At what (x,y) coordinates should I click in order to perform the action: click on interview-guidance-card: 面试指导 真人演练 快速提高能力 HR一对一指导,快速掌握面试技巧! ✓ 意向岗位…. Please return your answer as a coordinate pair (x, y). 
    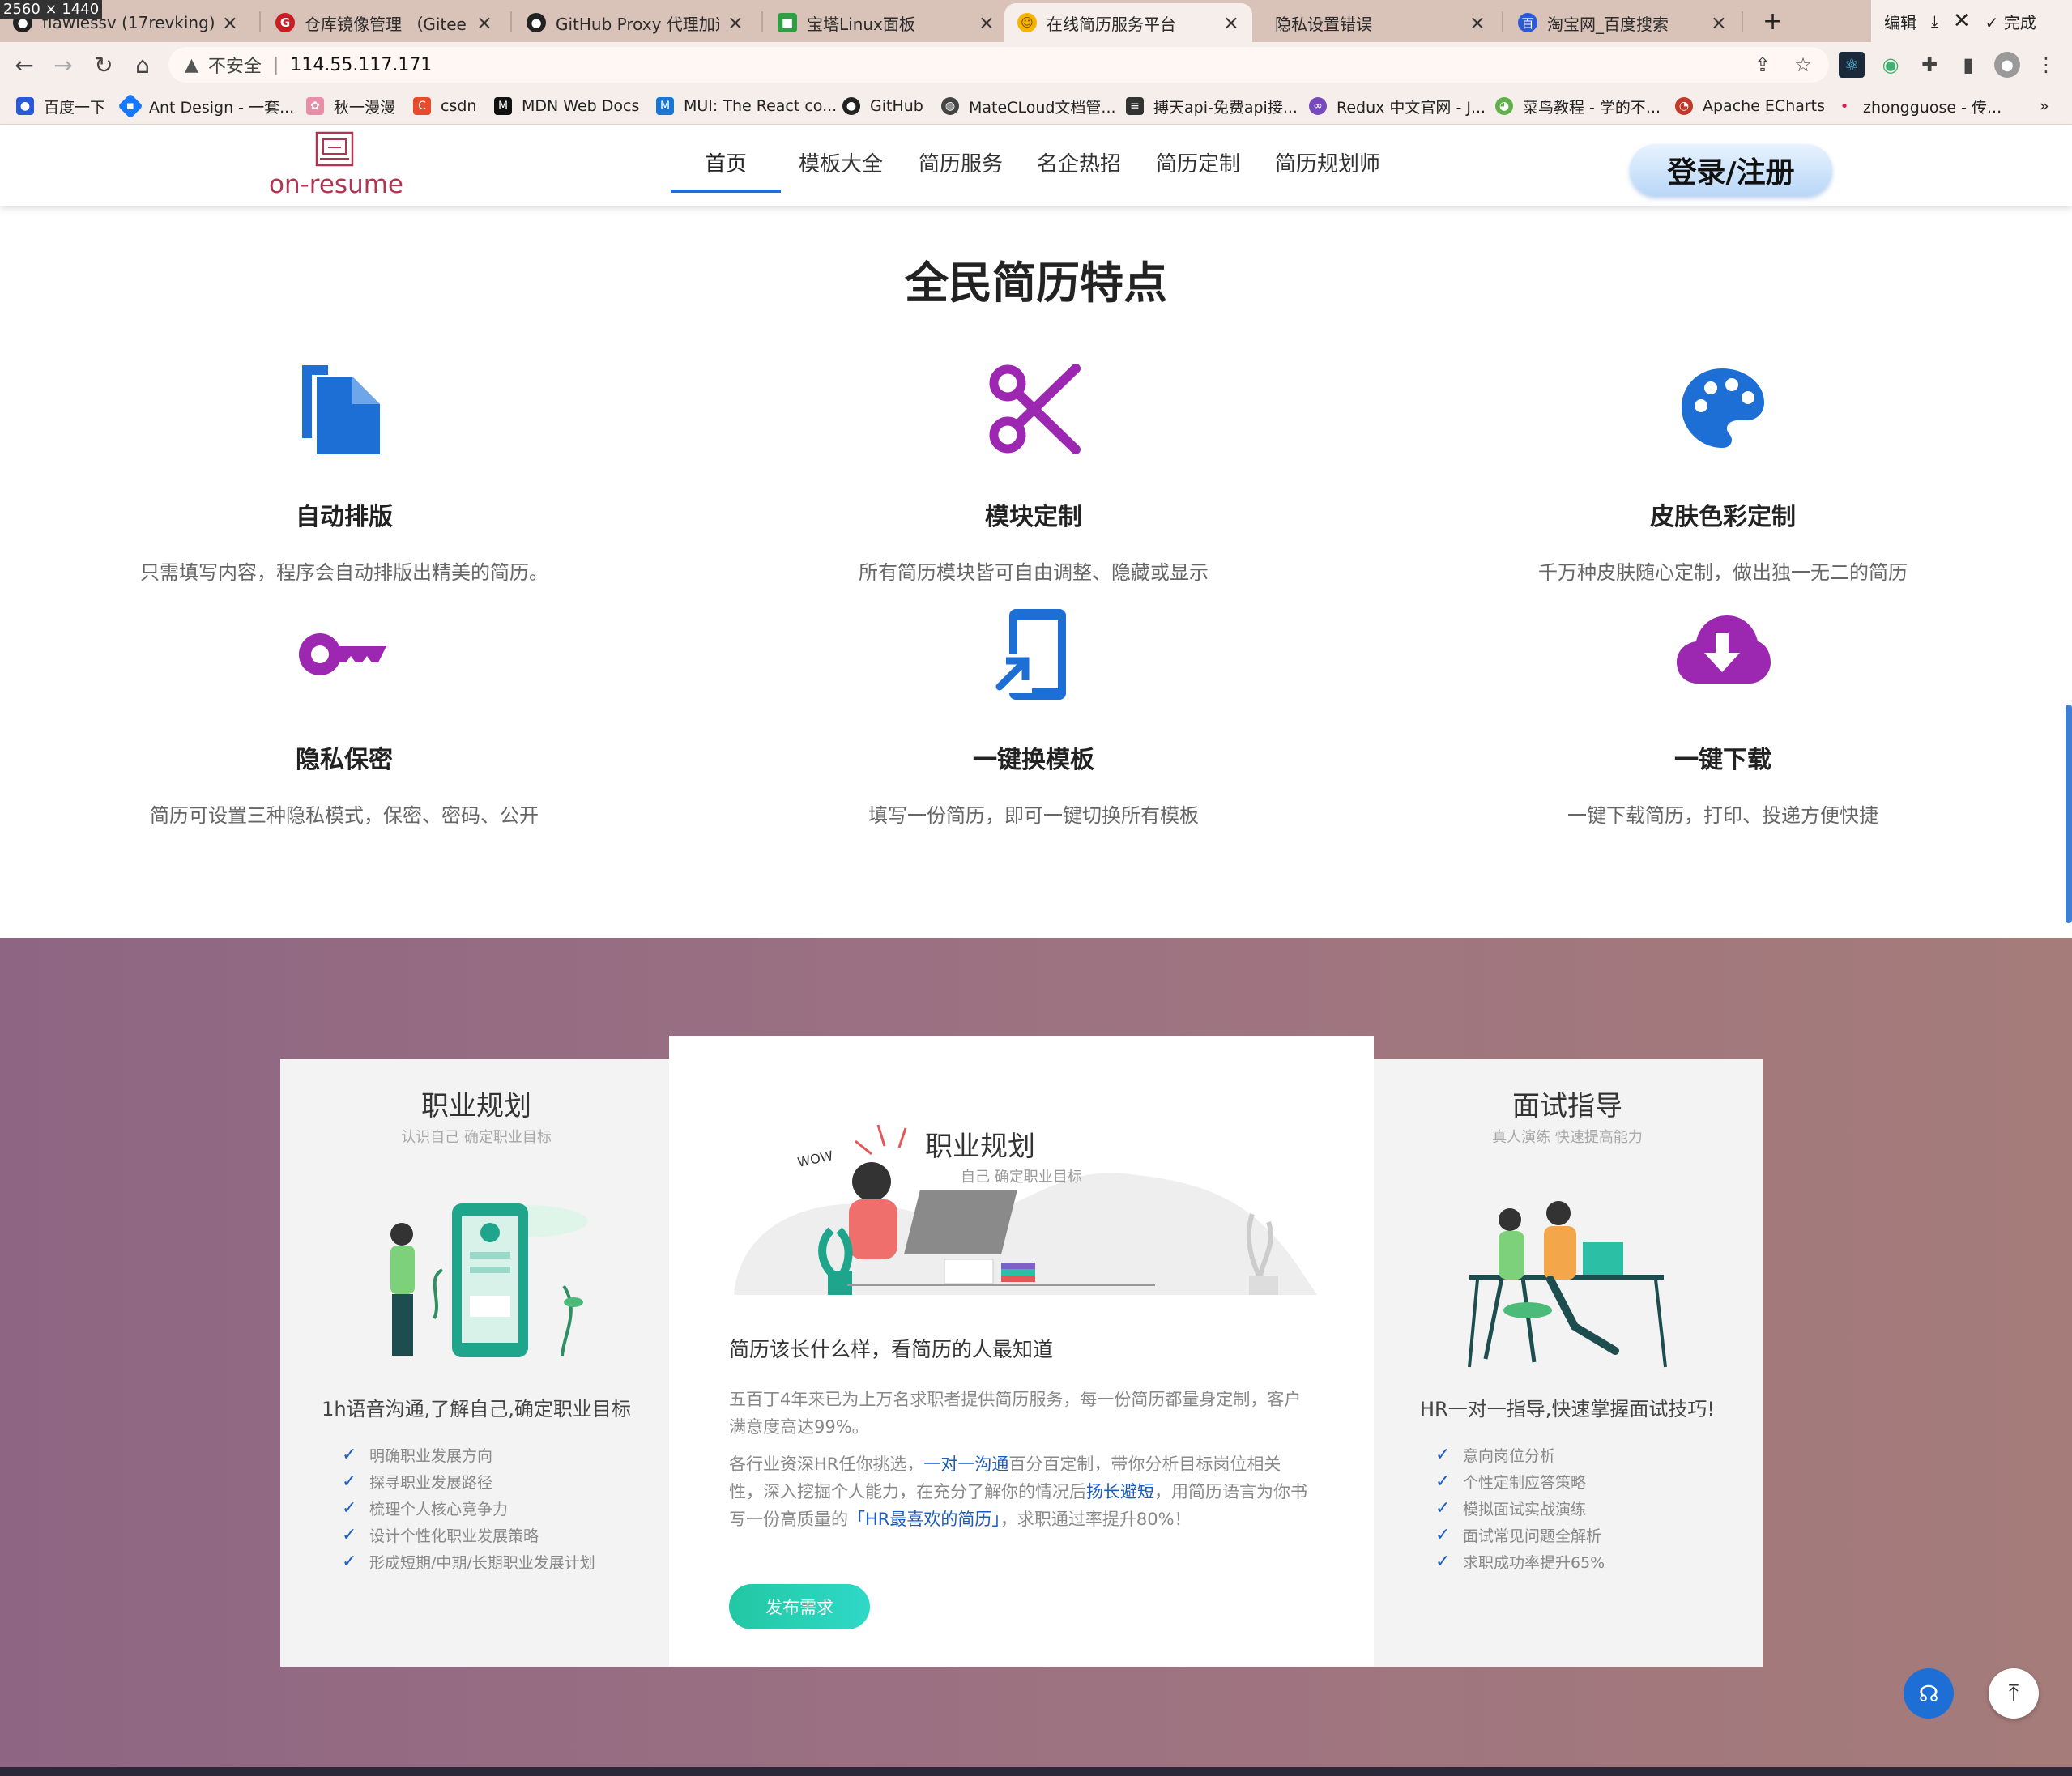
    Looking at the image, I should click on (1567, 1363).